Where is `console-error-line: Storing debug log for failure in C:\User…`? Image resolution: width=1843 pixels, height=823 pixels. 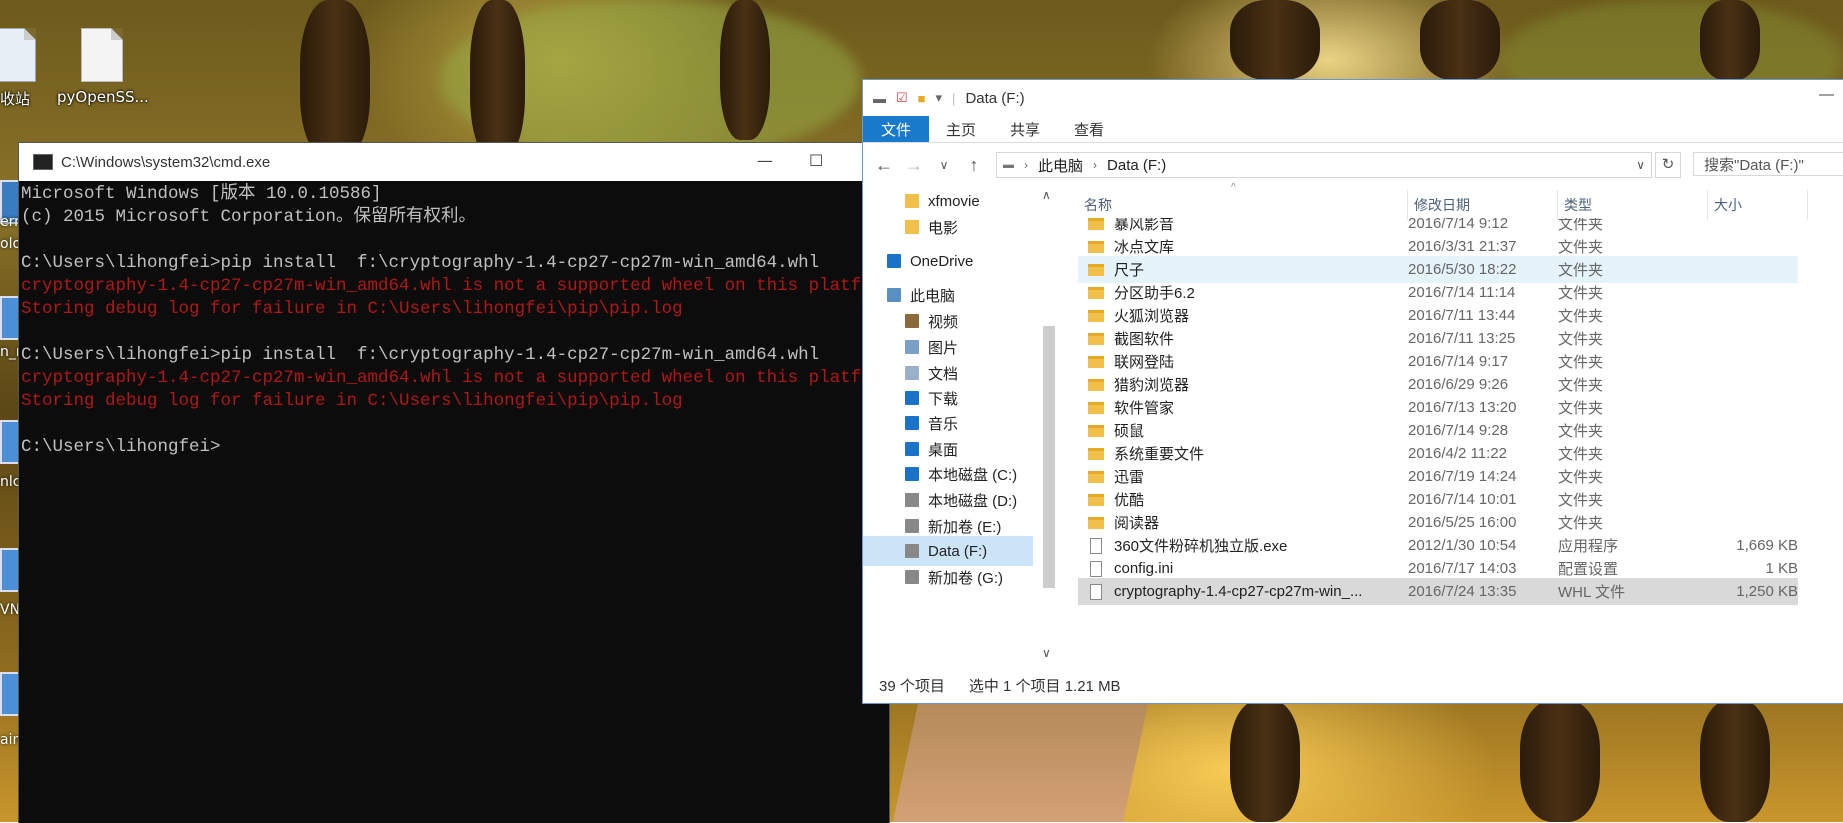
console-error-line: Storing debug log for failure in C:\User… is located at coordinates (352, 401).